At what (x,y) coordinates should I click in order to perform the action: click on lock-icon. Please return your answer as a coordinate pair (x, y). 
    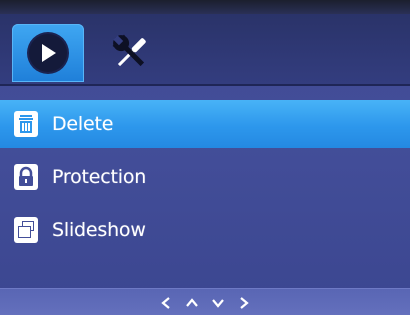
    Looking at the image, I should click on (26, 177).